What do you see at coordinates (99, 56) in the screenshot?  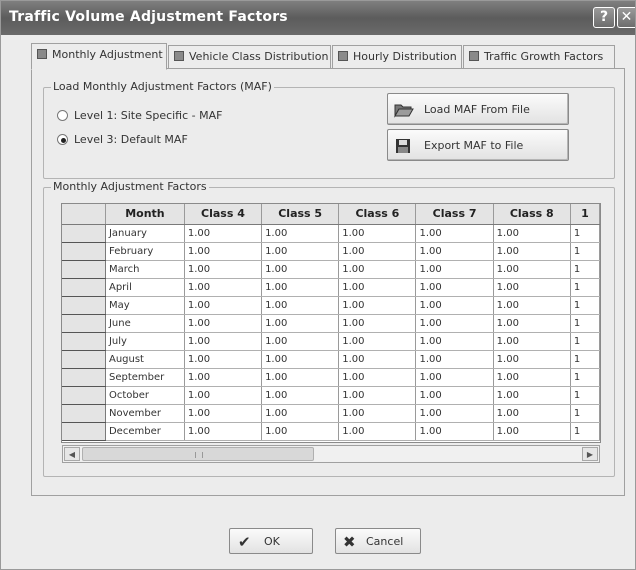 I see `tab-monthly-adjustment: Monthly Adjustment` at bounding box center [99, 56].